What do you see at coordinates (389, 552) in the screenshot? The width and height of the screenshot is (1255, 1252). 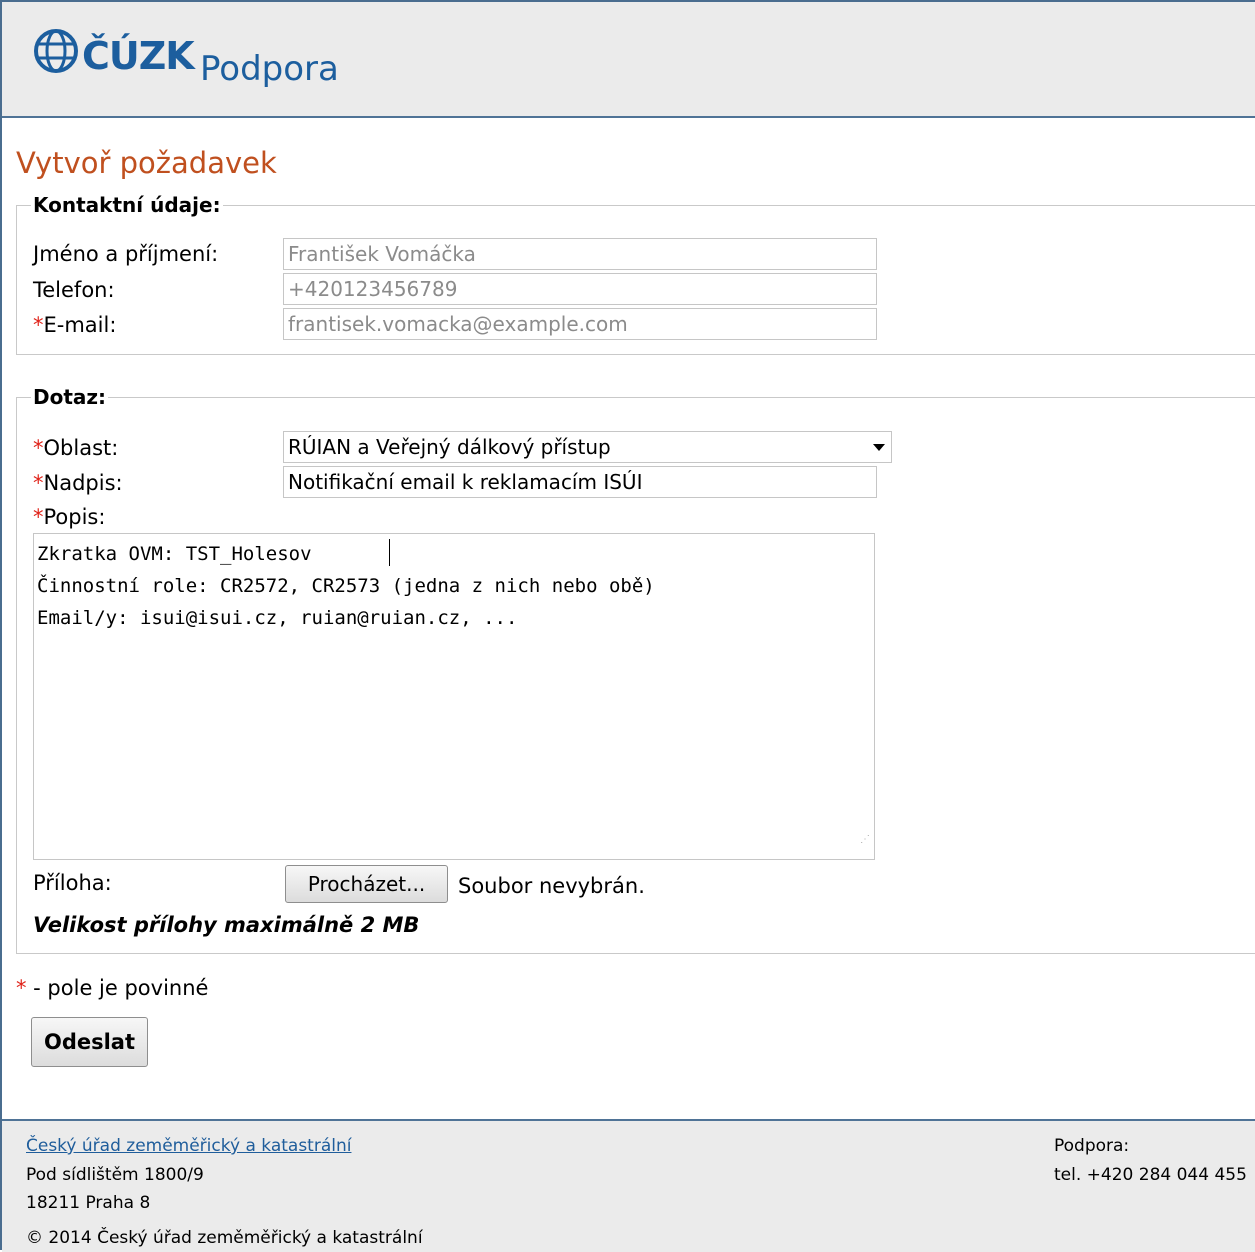 I see `text-cursor` at bounding box center [389, 552].